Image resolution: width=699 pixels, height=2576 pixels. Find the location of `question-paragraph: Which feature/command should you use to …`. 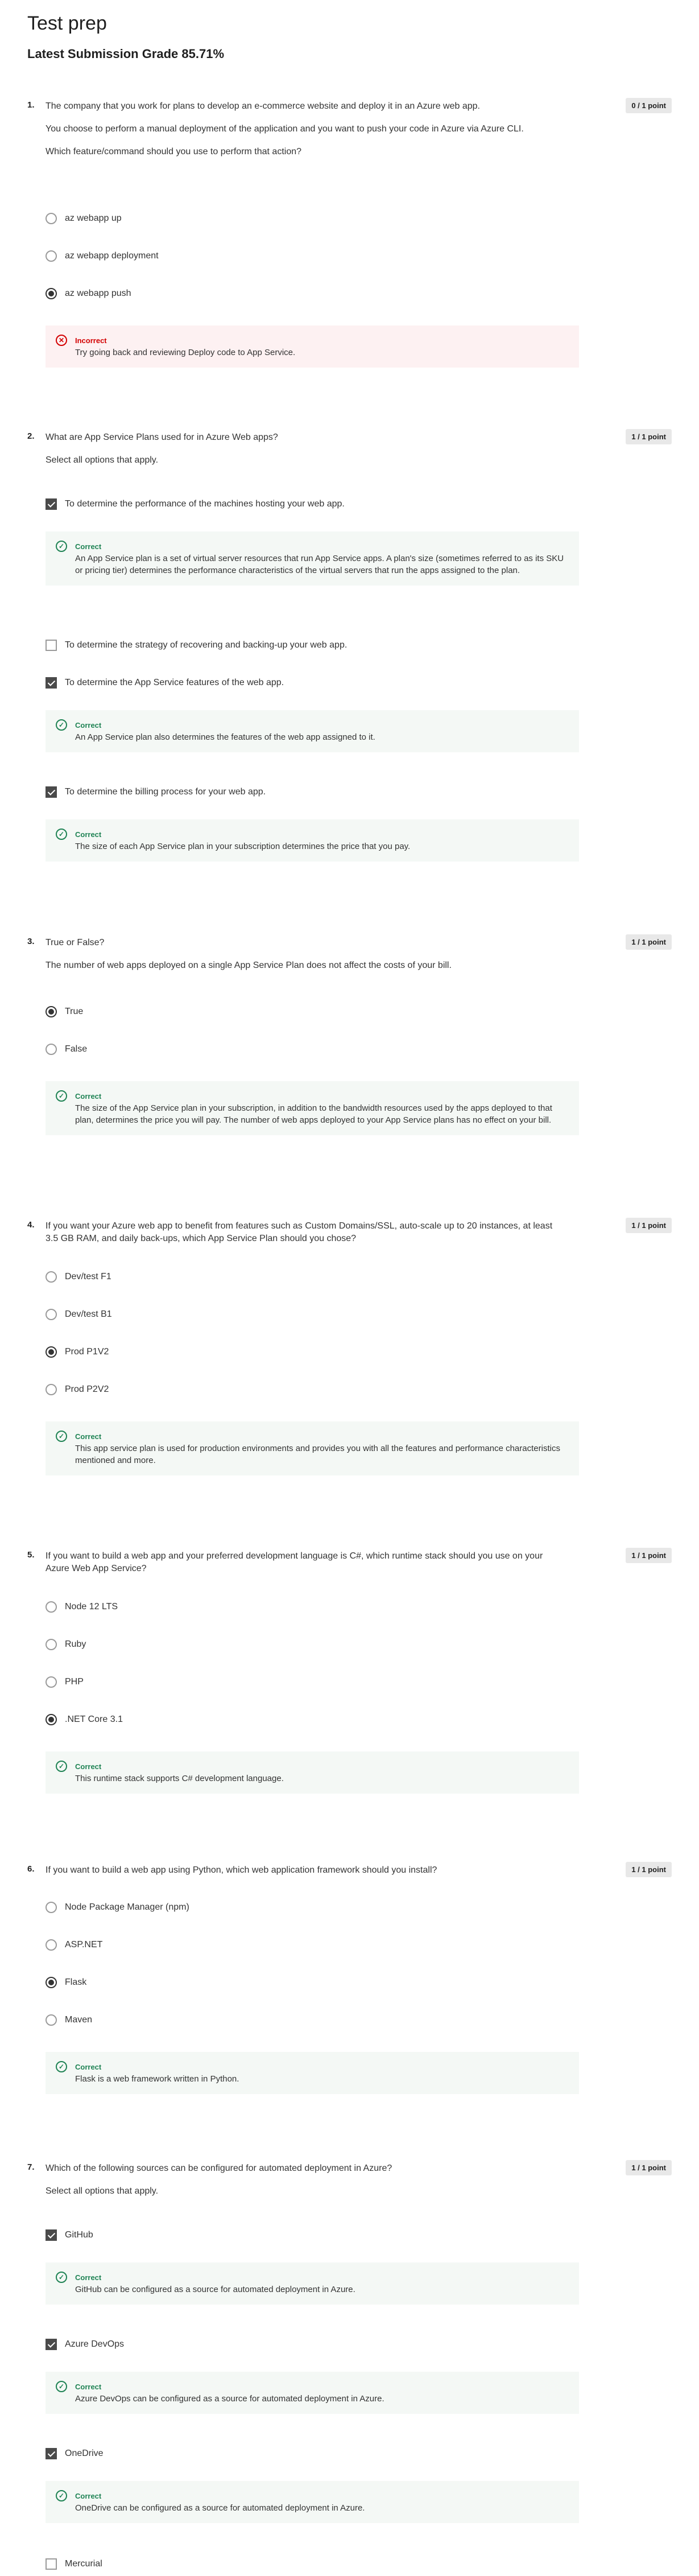

question-paragraph: Which feature/command should you use to … is located at coordinates (174, 151).